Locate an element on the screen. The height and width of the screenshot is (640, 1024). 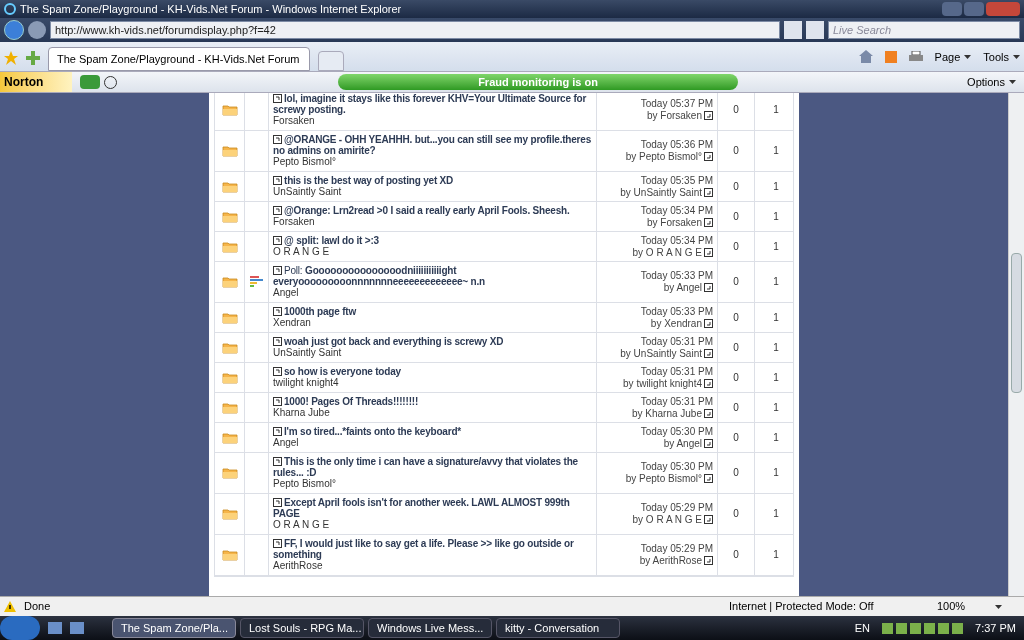
thread-author: Kharna Jube is located at coordinates (432, 413).